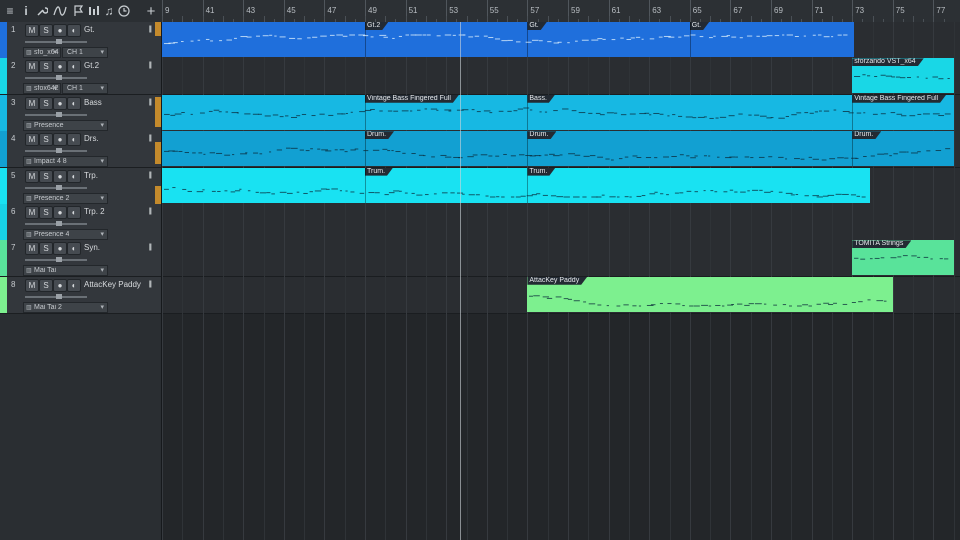  I want to click on clip-name-tag: Gt.2, so click(376, 26).